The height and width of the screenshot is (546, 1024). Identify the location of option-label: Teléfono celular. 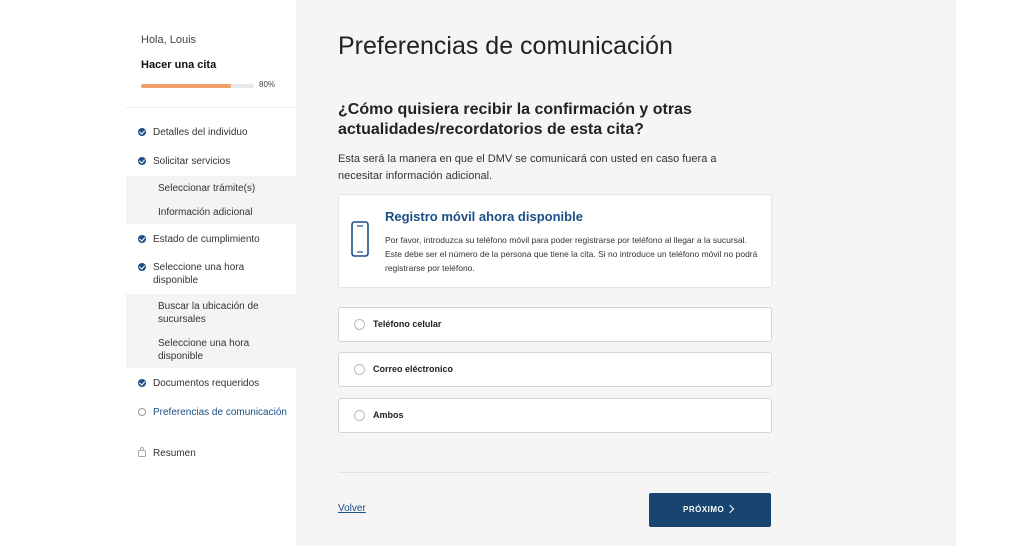
(407, 324).